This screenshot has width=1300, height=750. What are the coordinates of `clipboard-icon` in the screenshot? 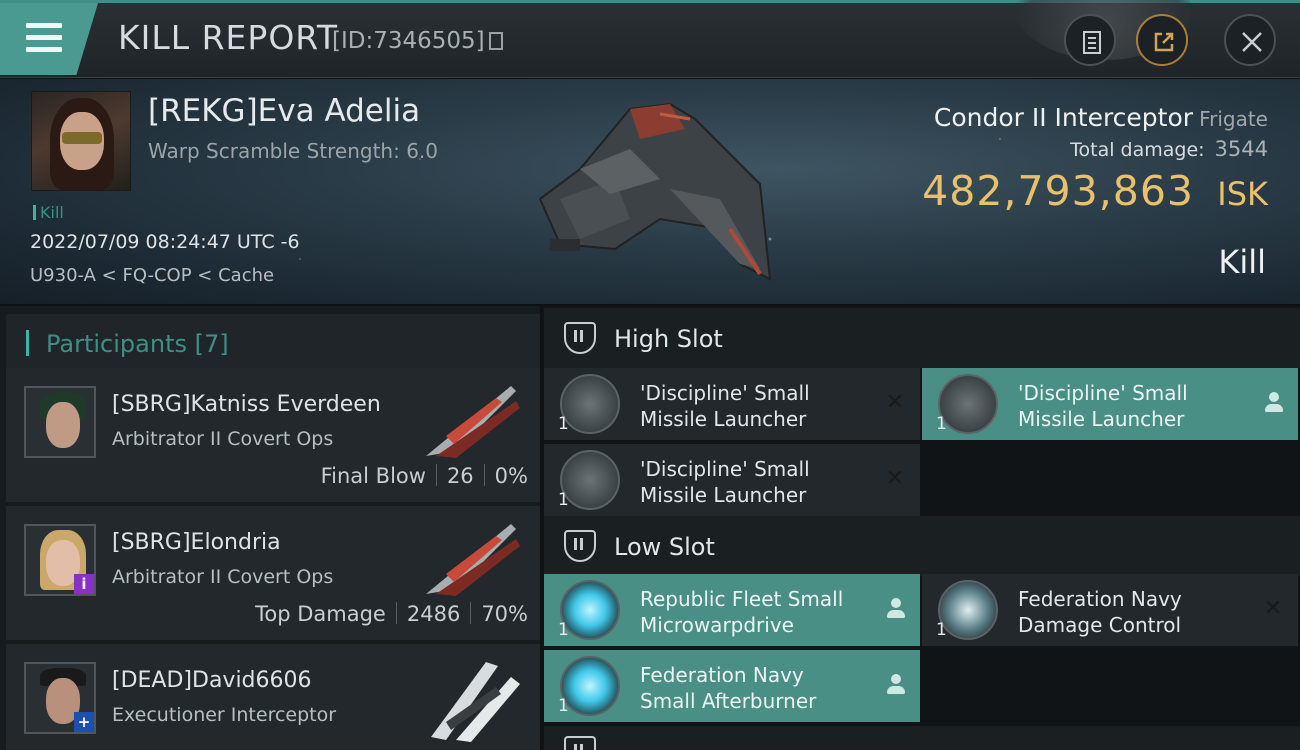 It's located at (1092, 42).